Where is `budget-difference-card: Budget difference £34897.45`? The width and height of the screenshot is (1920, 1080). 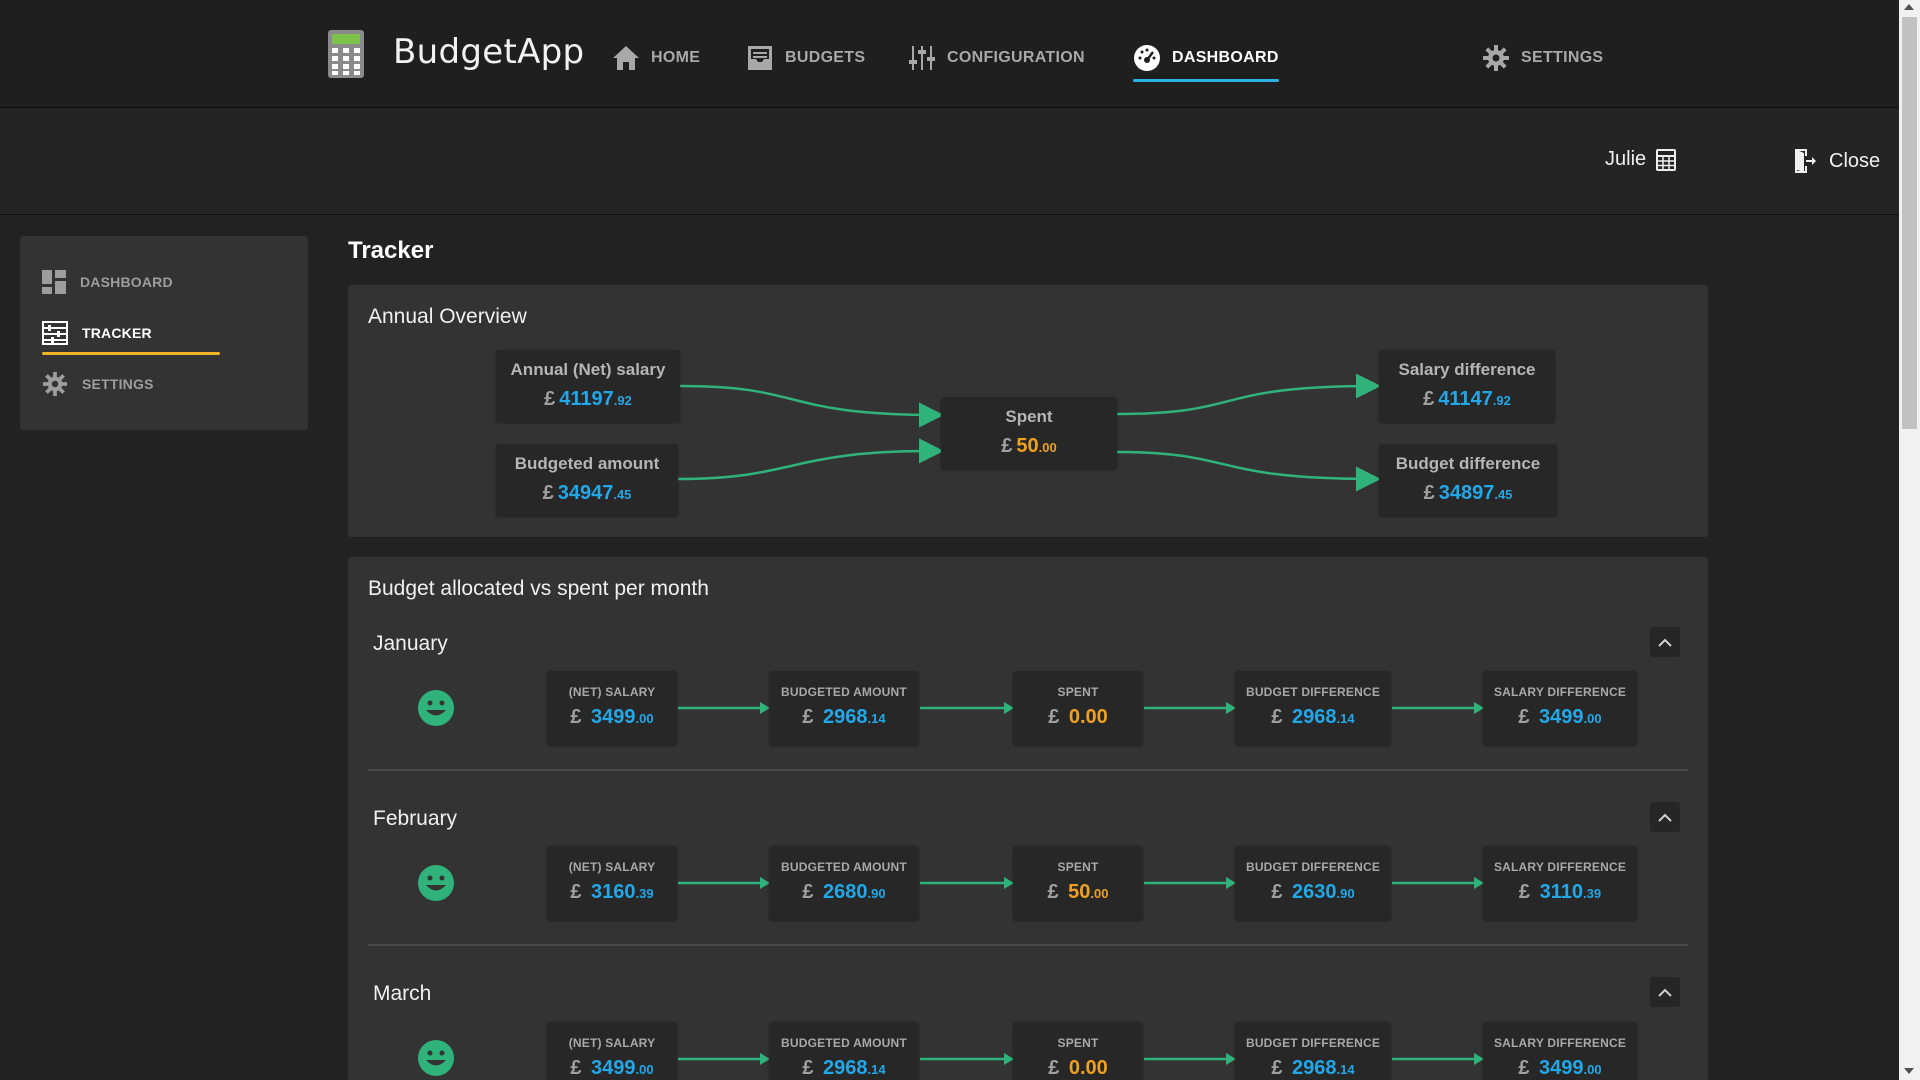
budget-difference-card: Budget difference £34897.45 is located at coordinates (1468, 480).